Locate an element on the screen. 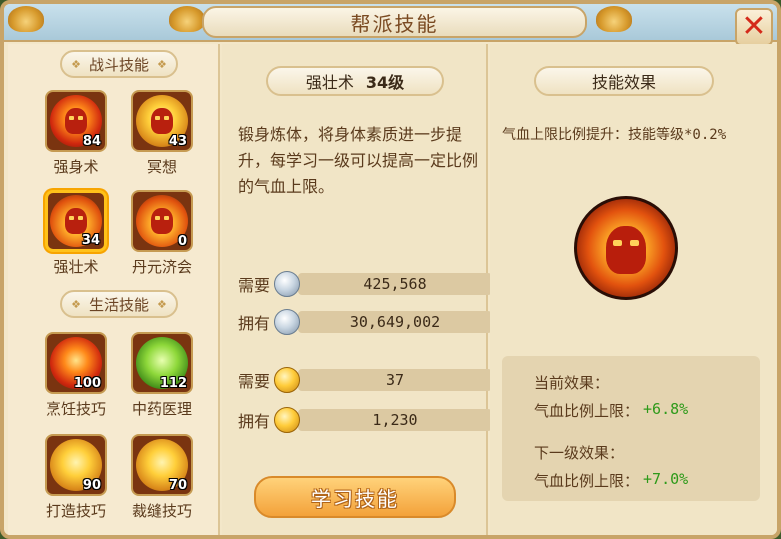 The width and height of the screenshot is (781, 539). silver-have-value: 30,649,002 + is located at coordinates (395, 322).